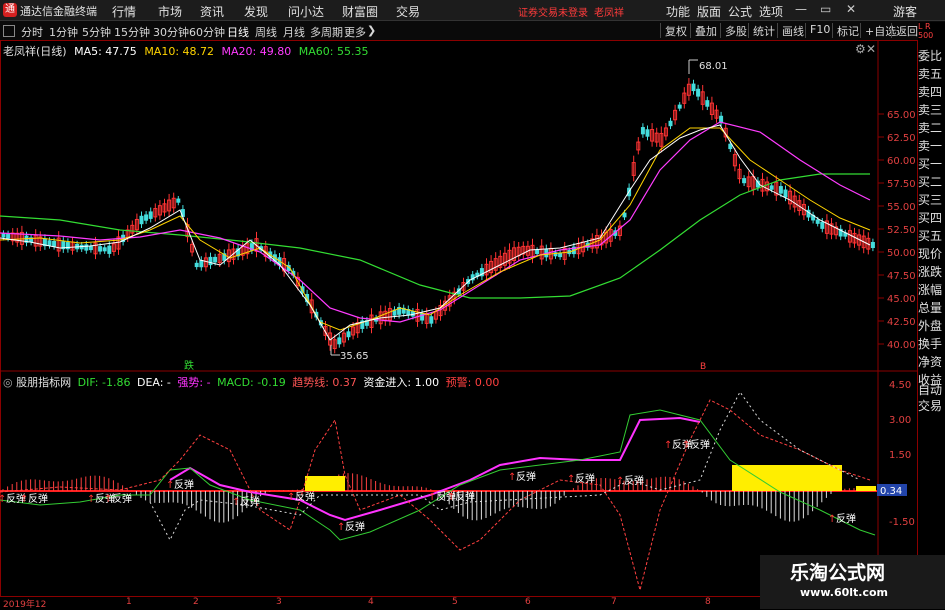 The height and width of the screenshot is (610, 945). What do you see at coordinates (96, 32) in the screenshot?
I see `period-tab-5min: 5分钟` at bounding box center [96, 32].